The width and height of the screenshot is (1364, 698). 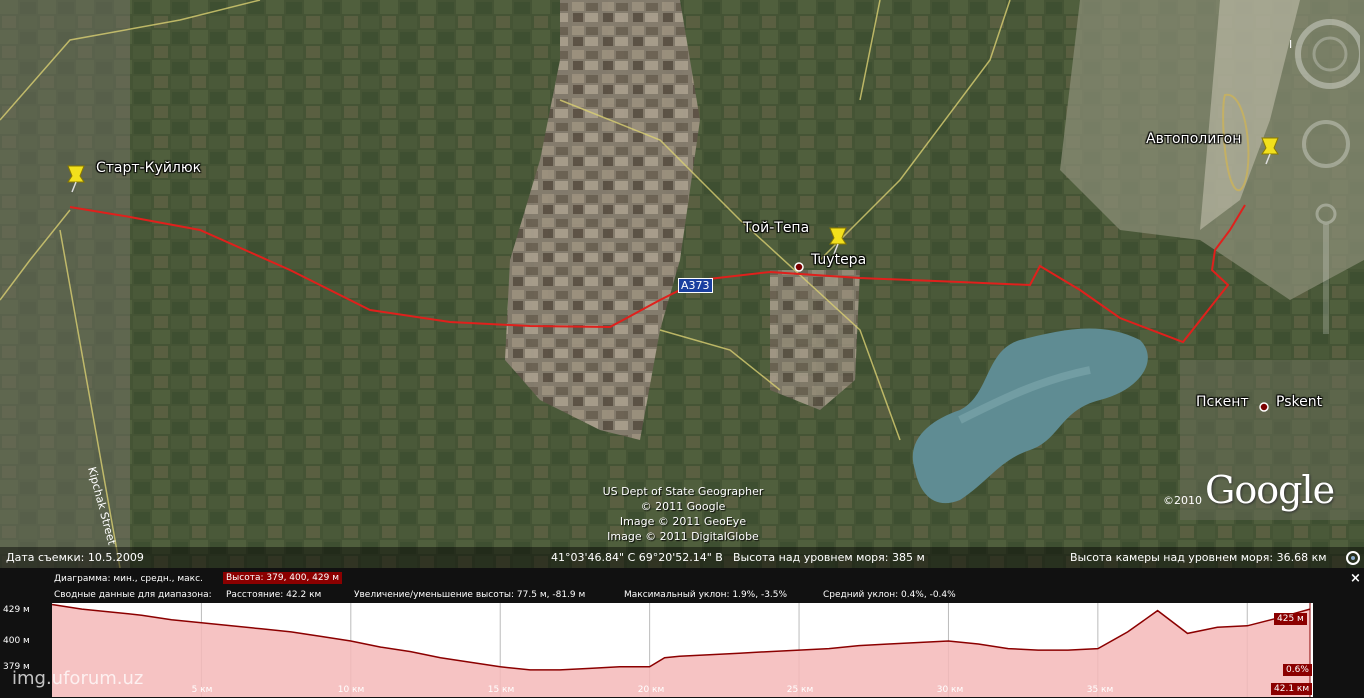 I want to click on streaming-indicator-icon, so click(x=1353, y=558).